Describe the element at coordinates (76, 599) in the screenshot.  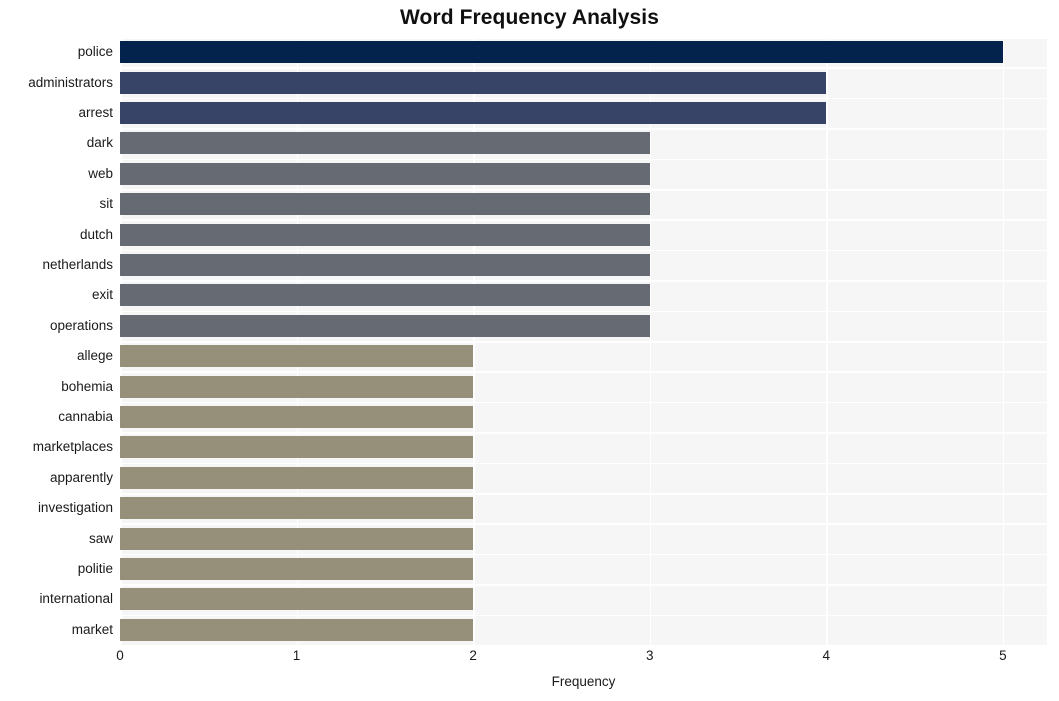
I see `y-axis-tick-label: international` at that location.